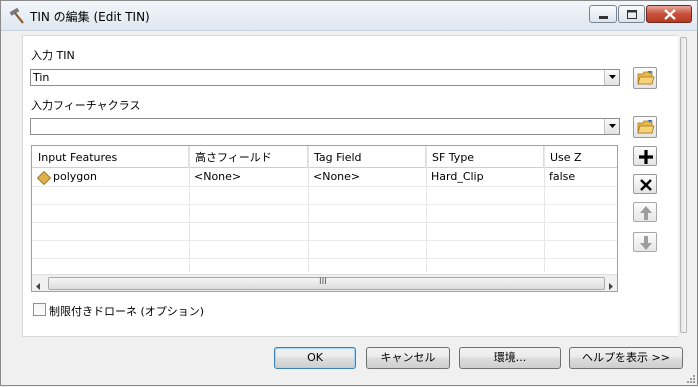 This screenshot has width=698, height=387. I want to click on maximize-button, so click(631, 14).